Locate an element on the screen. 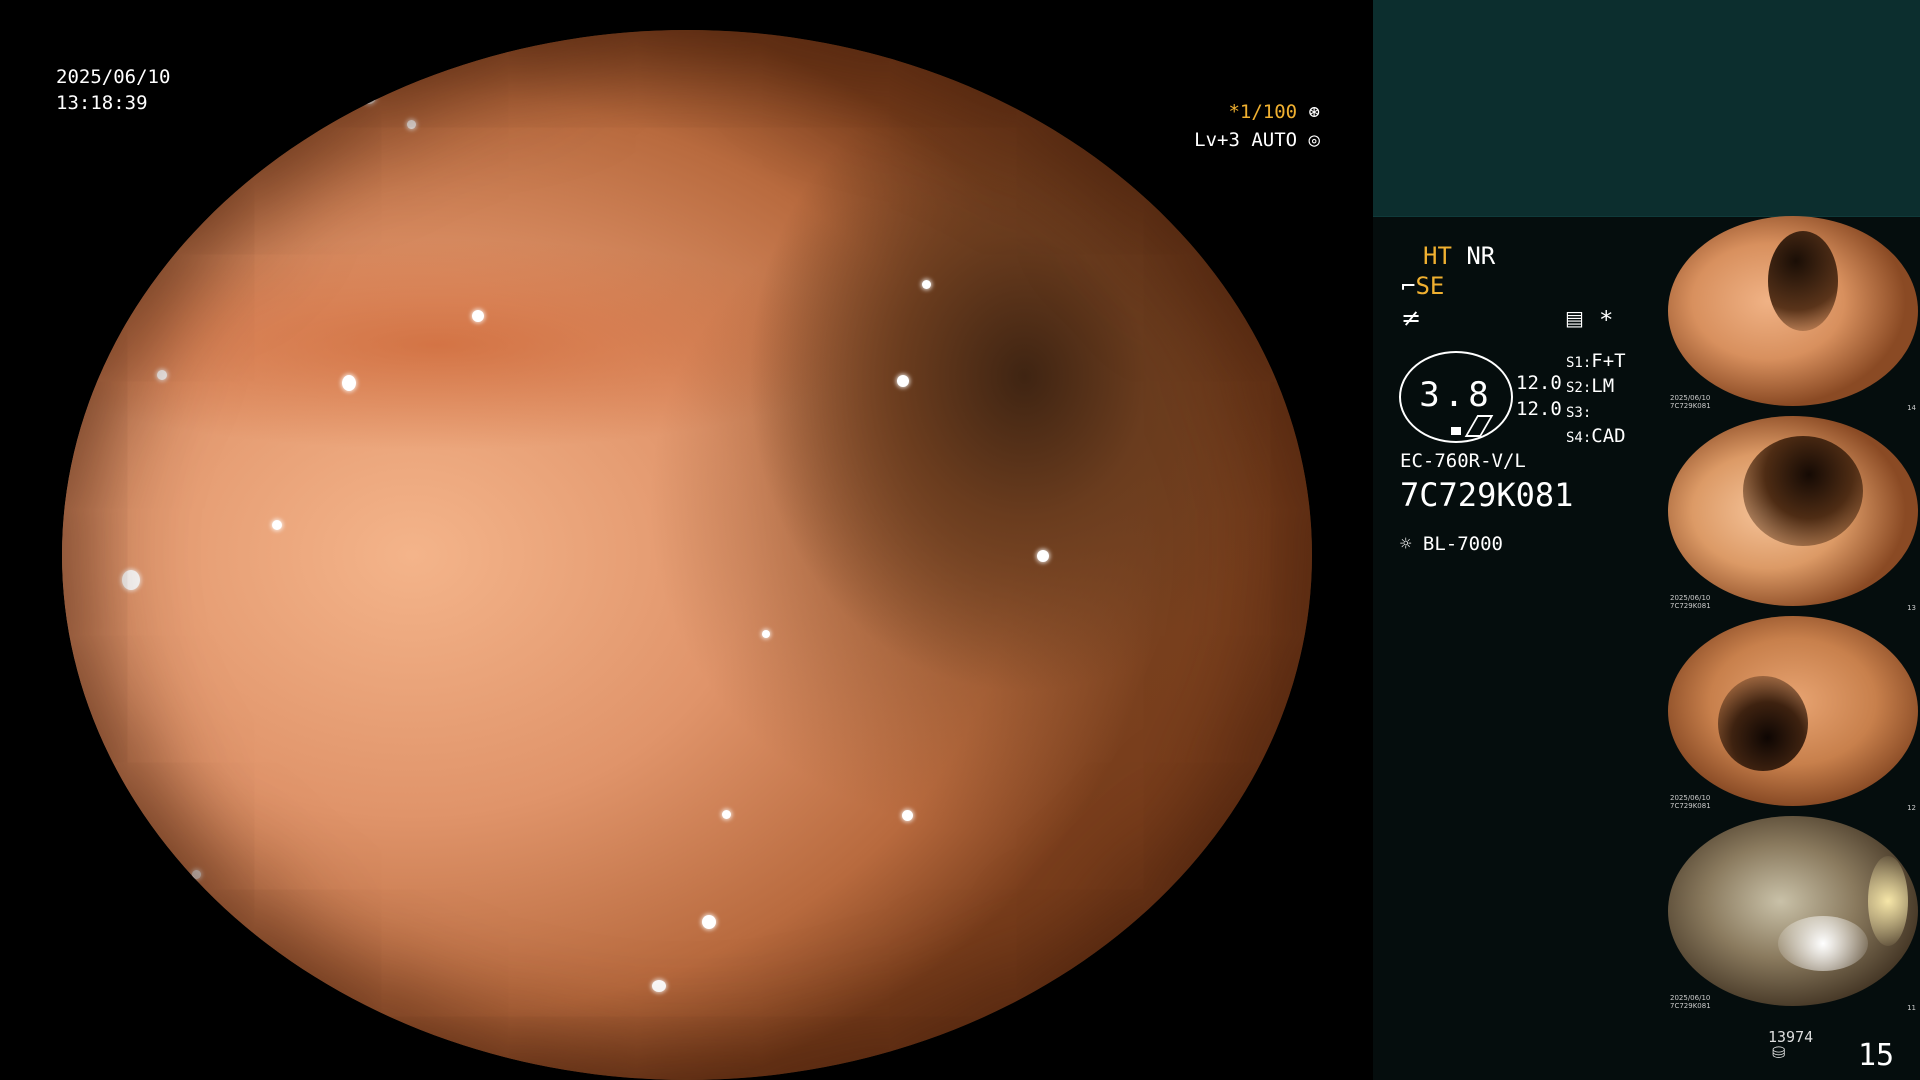 The height and width of the screenshot is (1080, 1920). thumbnail-number: 13 is located at coordinates (1911, 608).